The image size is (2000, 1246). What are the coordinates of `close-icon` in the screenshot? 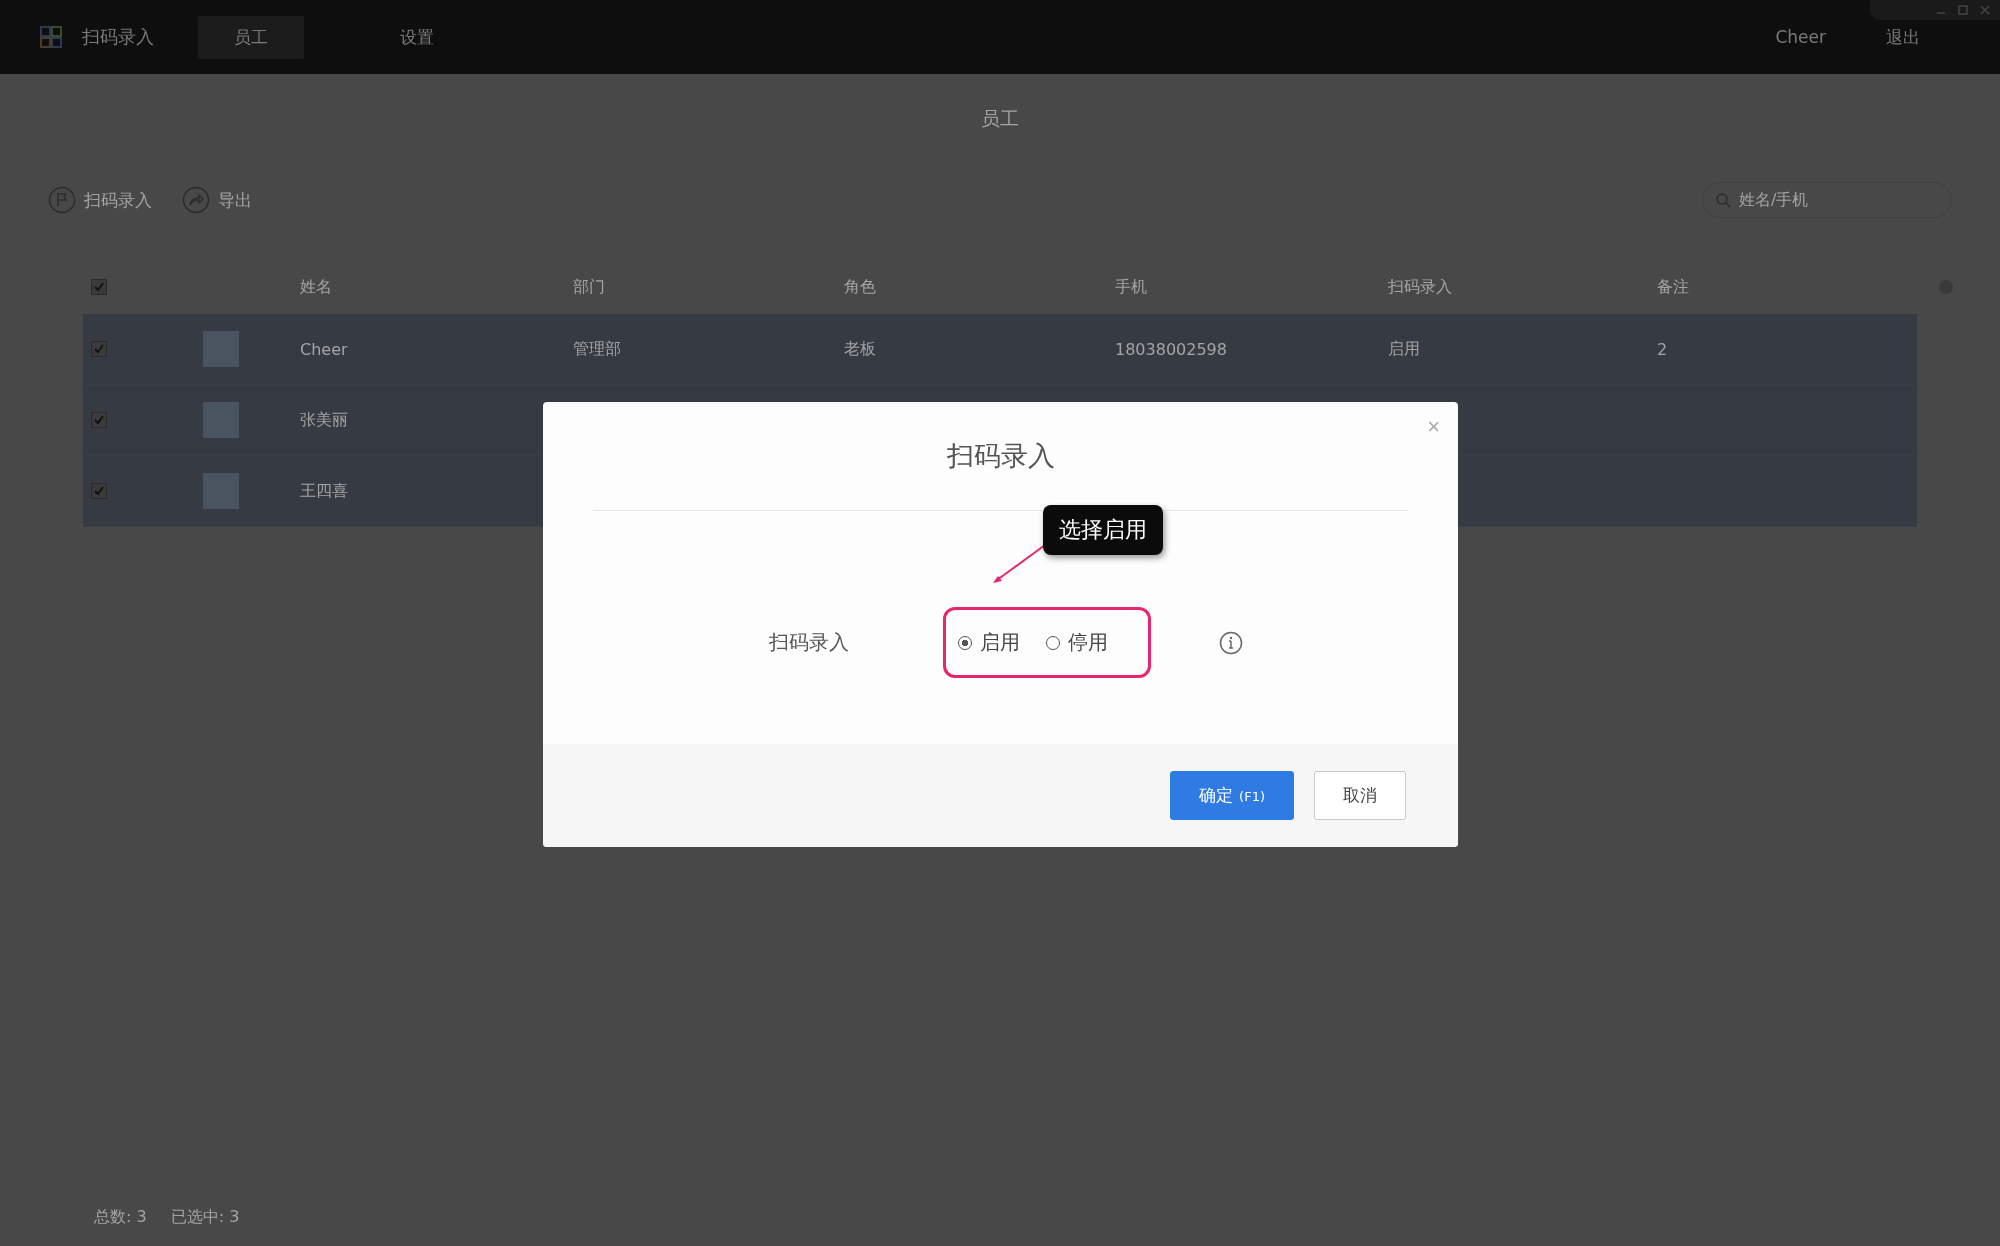 It's located at (1985, 10).